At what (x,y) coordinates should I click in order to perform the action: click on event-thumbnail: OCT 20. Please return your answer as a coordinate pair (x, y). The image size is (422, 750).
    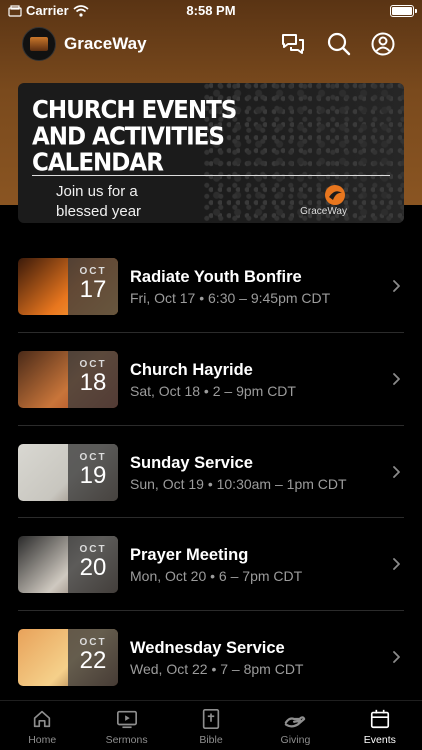
    Looking at the image, I should click on (68, 565).